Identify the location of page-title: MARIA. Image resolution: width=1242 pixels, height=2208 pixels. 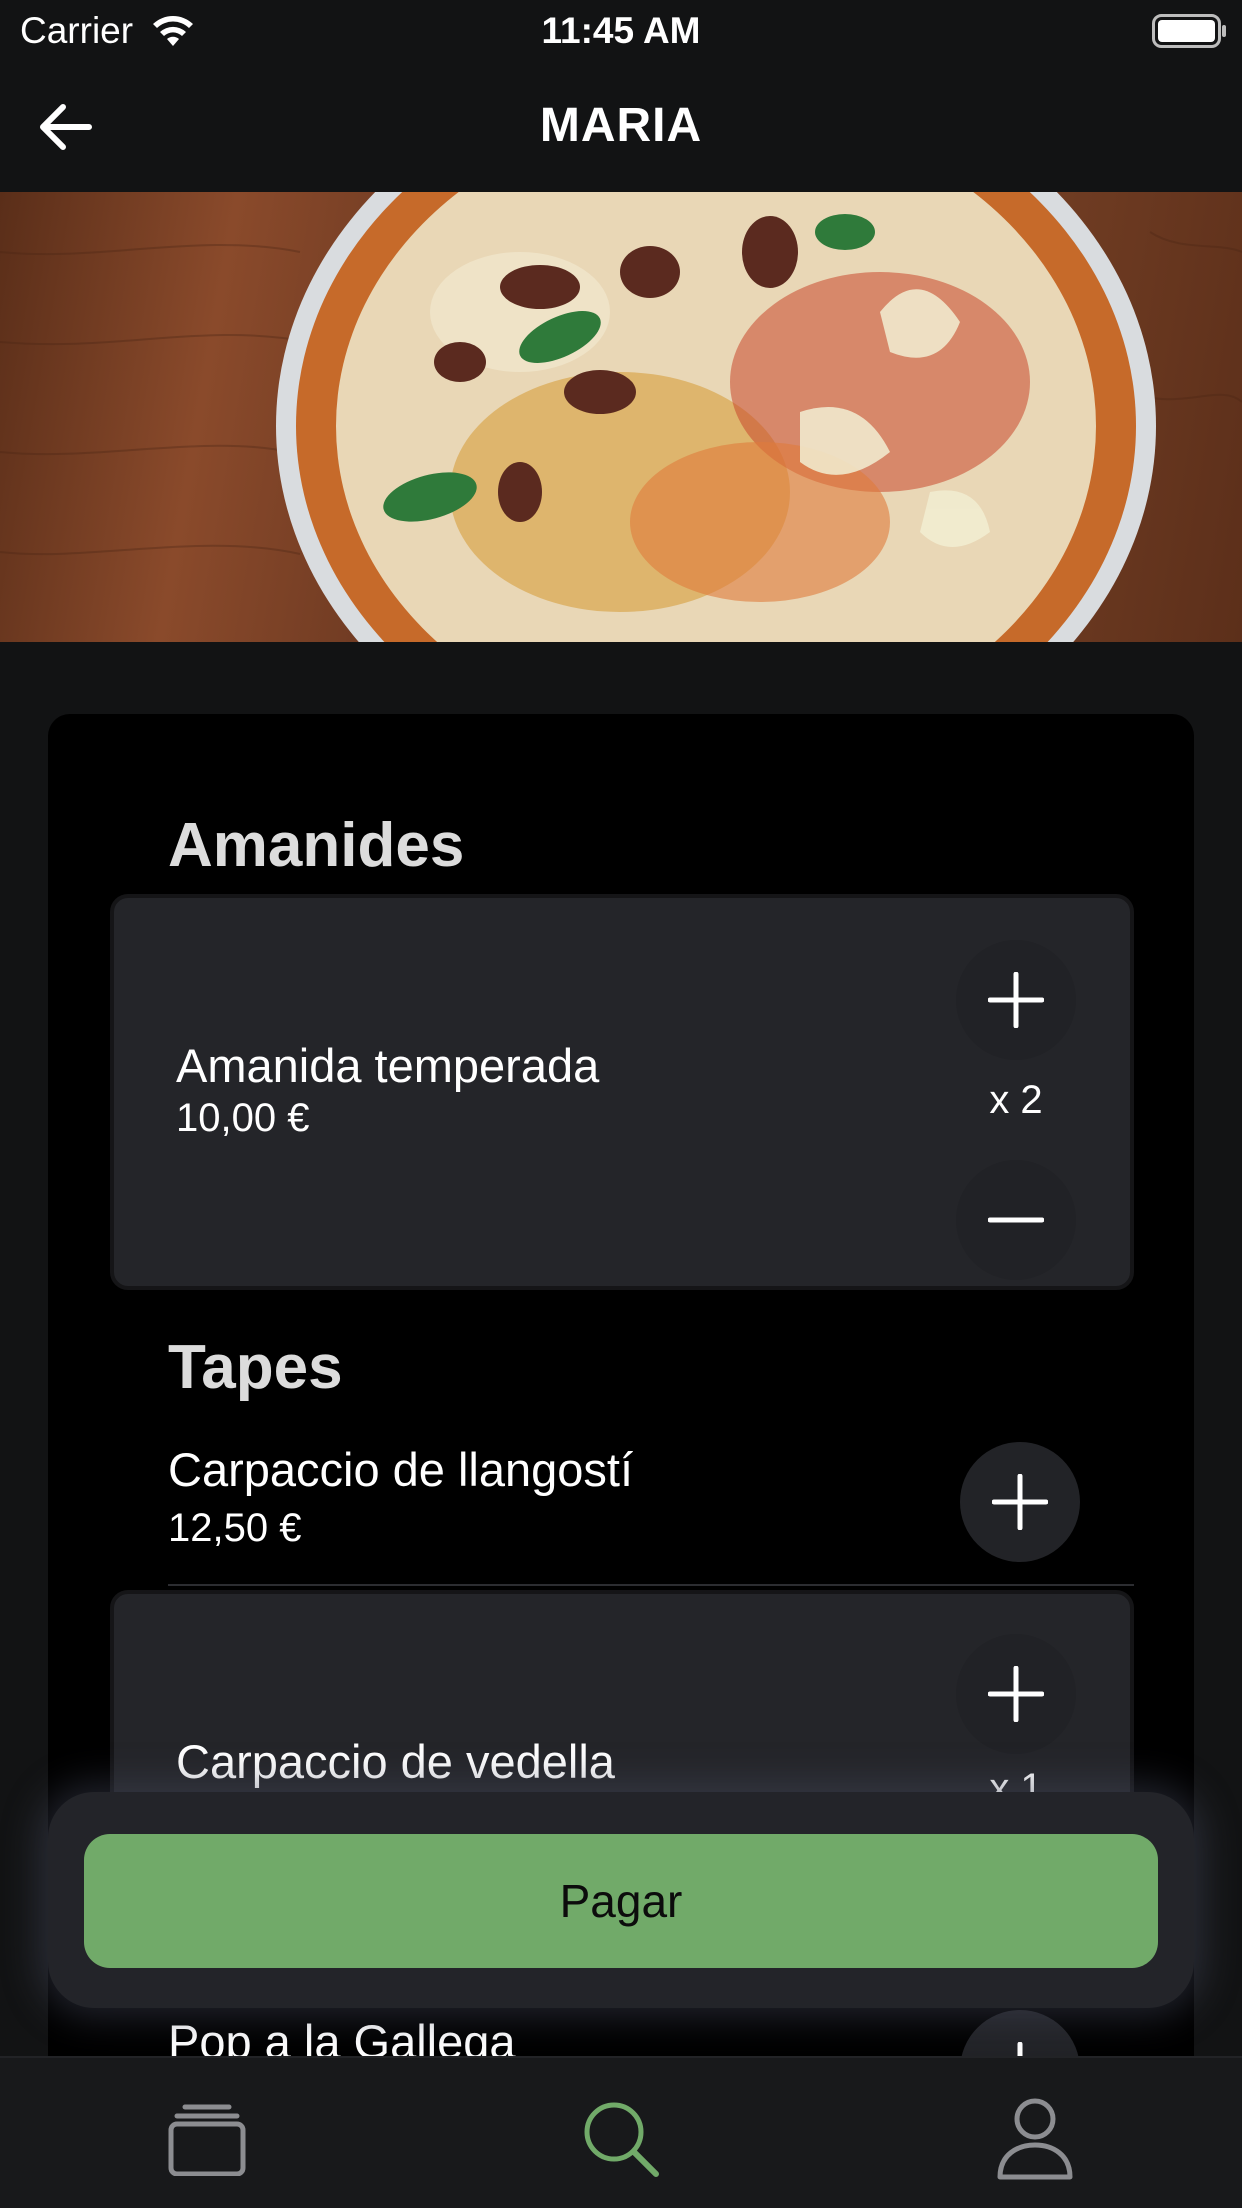
(621, 125).